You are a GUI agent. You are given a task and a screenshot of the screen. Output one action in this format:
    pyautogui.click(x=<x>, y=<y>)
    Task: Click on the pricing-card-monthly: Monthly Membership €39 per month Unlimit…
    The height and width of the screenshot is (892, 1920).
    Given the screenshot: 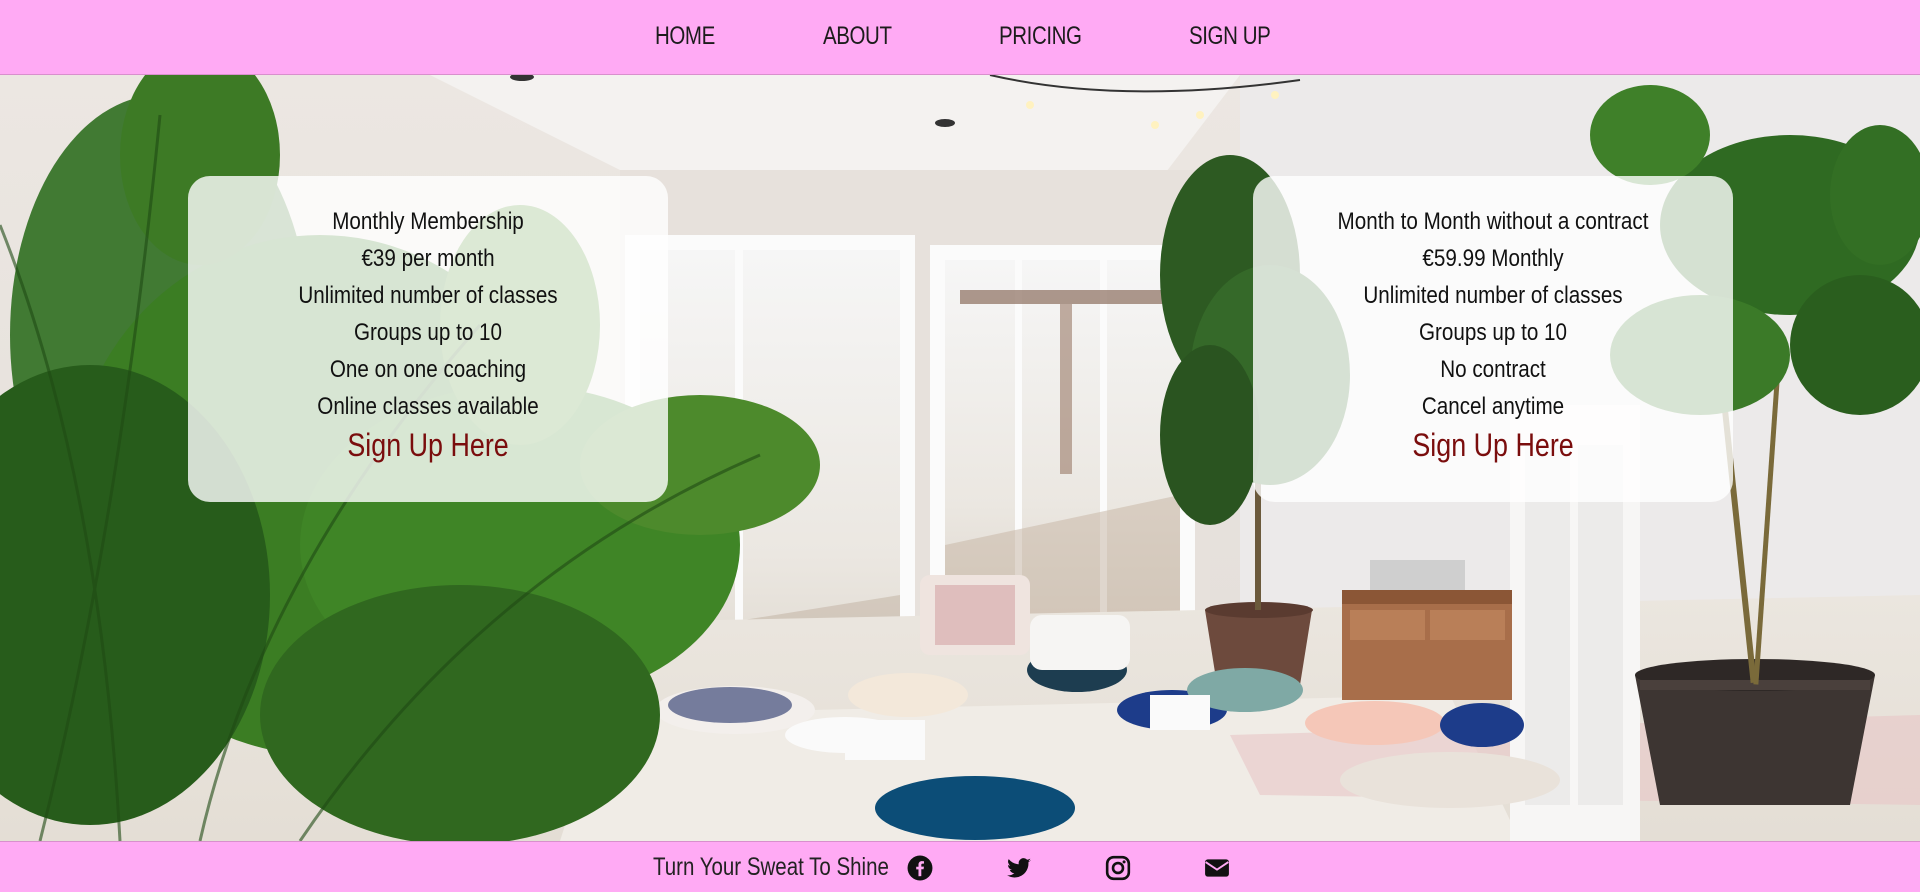 What is the action you would take?
    pyautogui.click(x=428, y=339)
    